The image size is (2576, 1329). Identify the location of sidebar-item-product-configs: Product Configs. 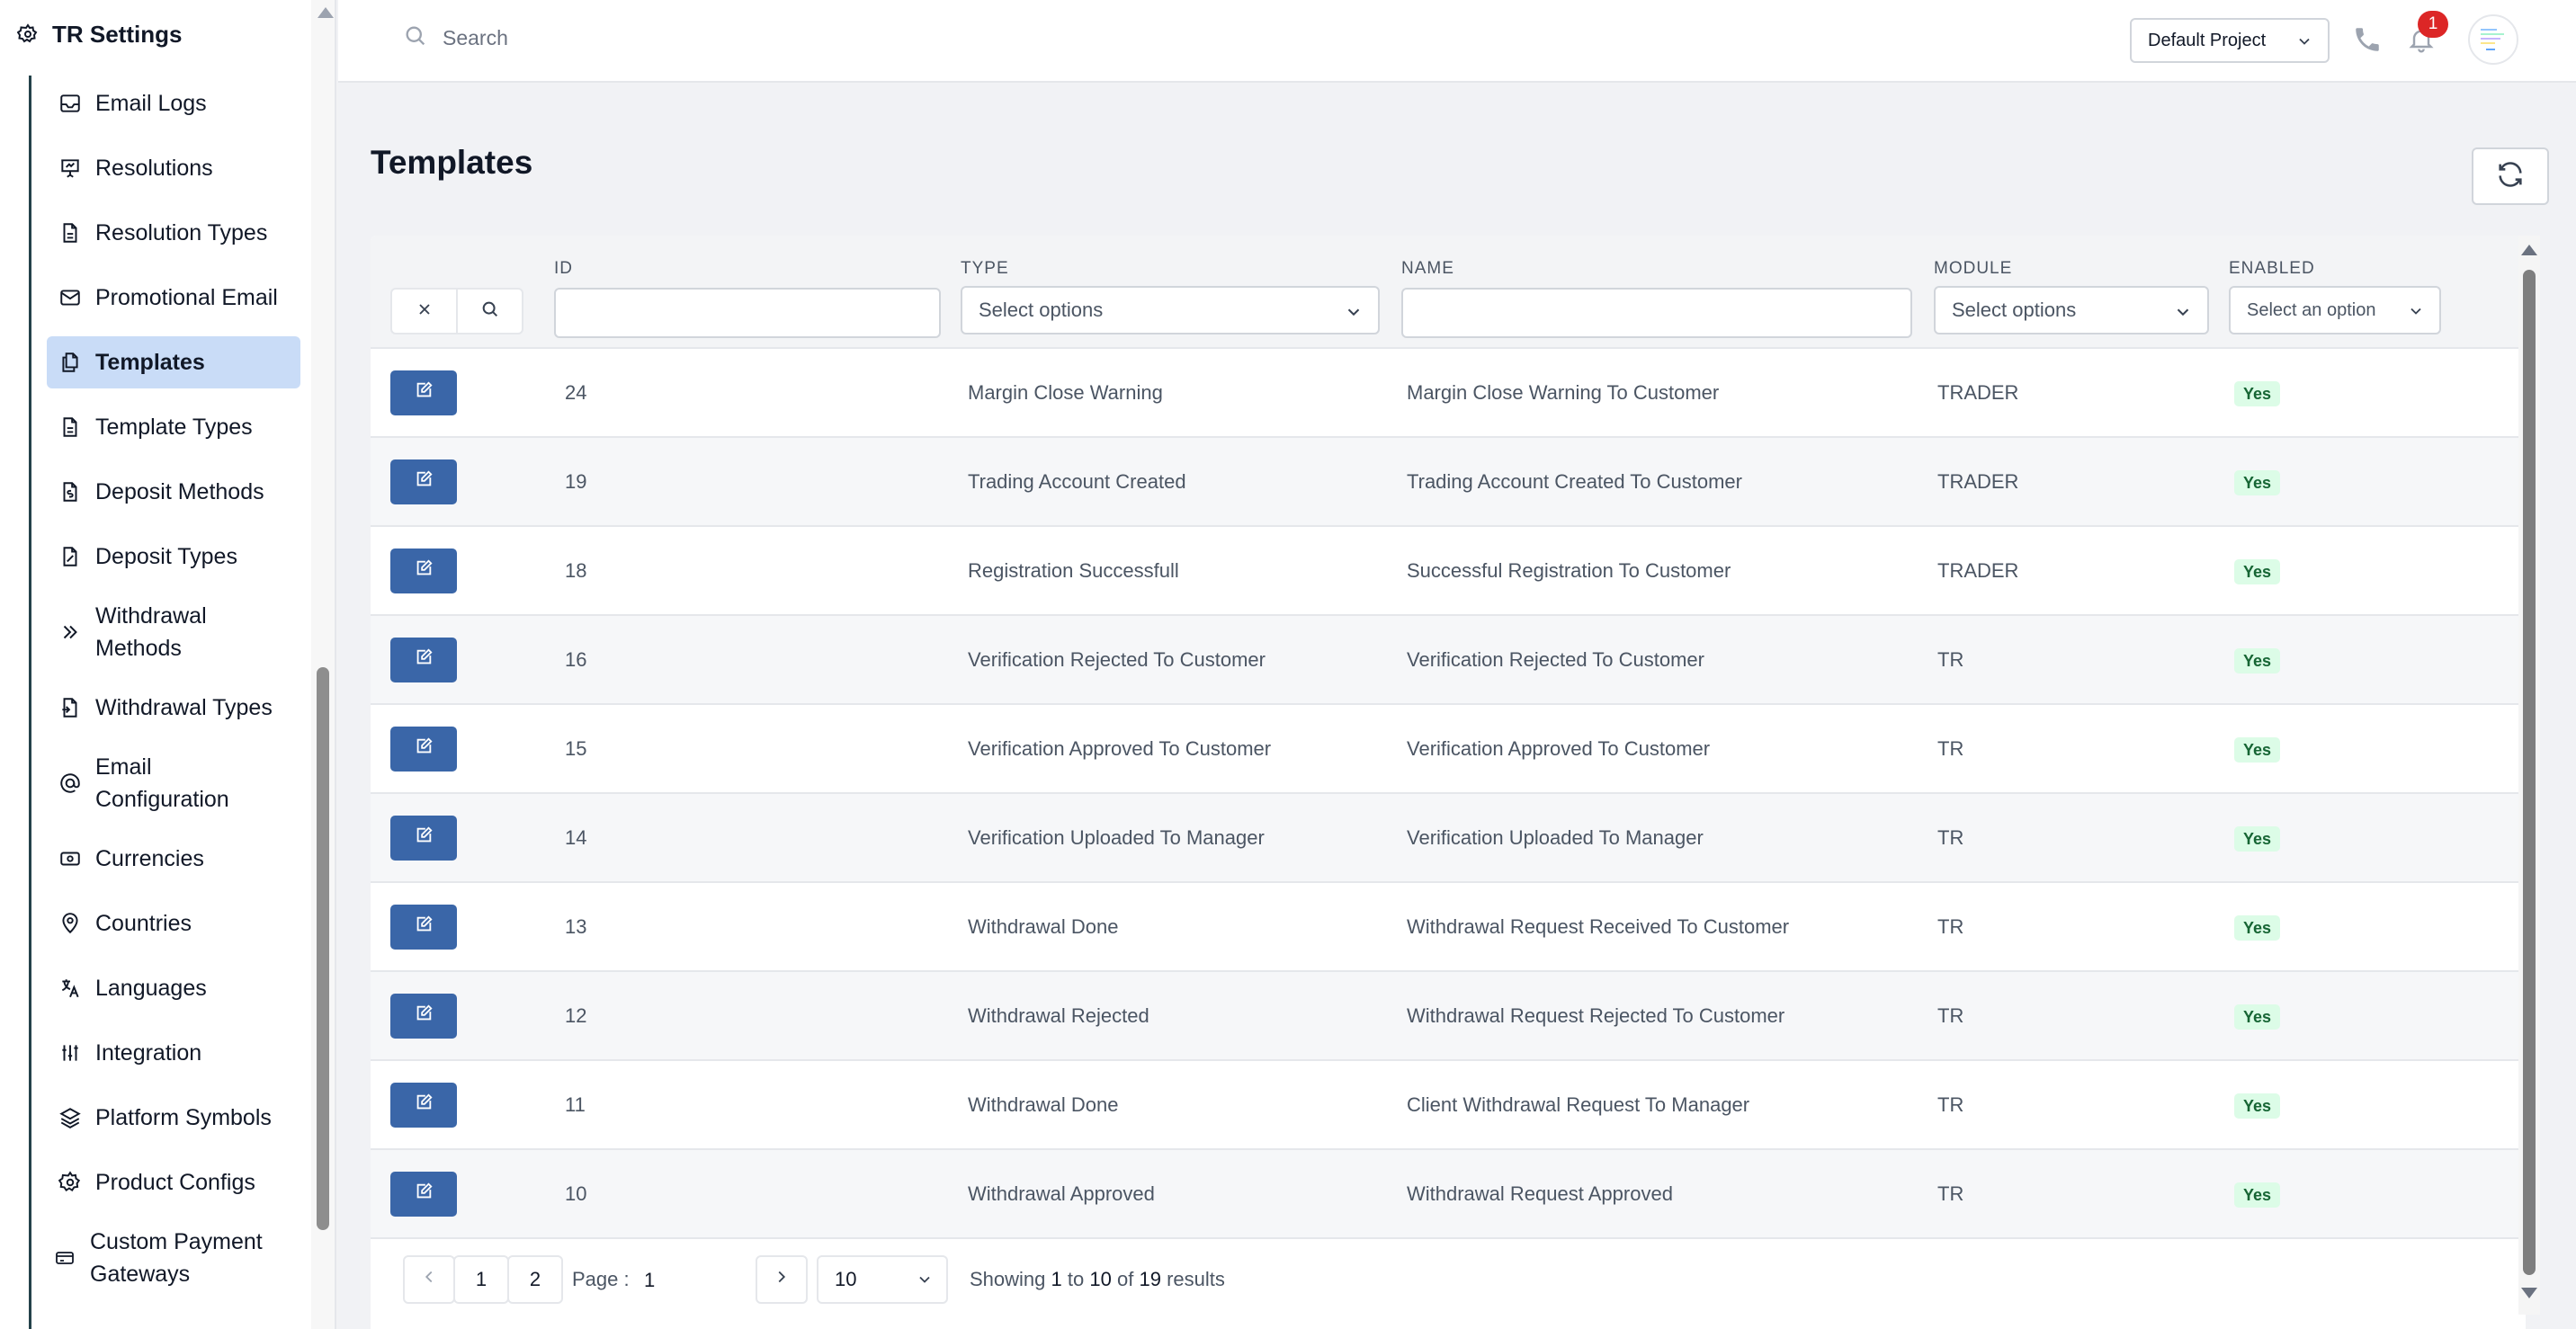
(173, 1182).